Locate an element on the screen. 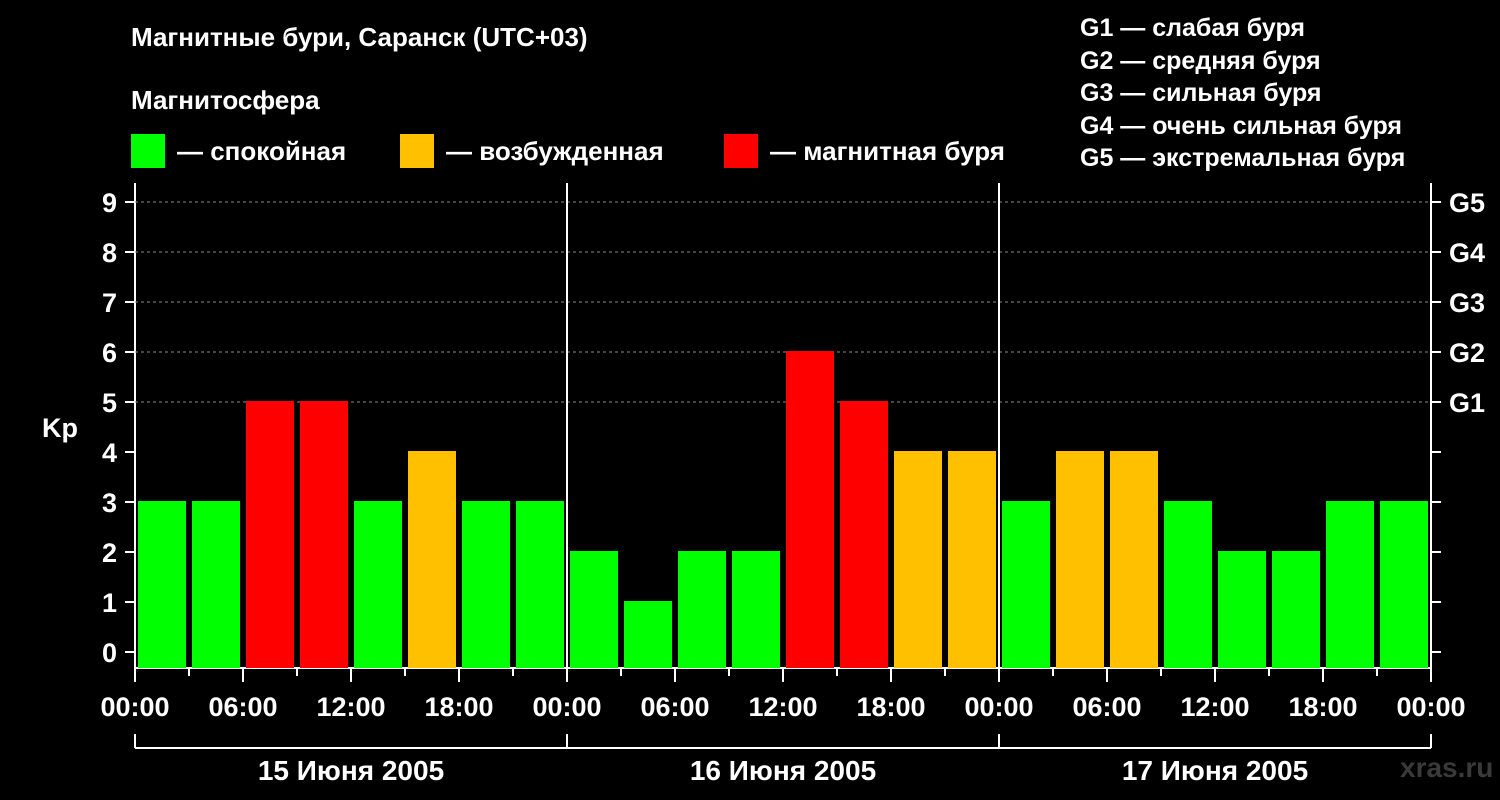  day-label: 15 Июня 2005 is located at coordinates (351, 770).